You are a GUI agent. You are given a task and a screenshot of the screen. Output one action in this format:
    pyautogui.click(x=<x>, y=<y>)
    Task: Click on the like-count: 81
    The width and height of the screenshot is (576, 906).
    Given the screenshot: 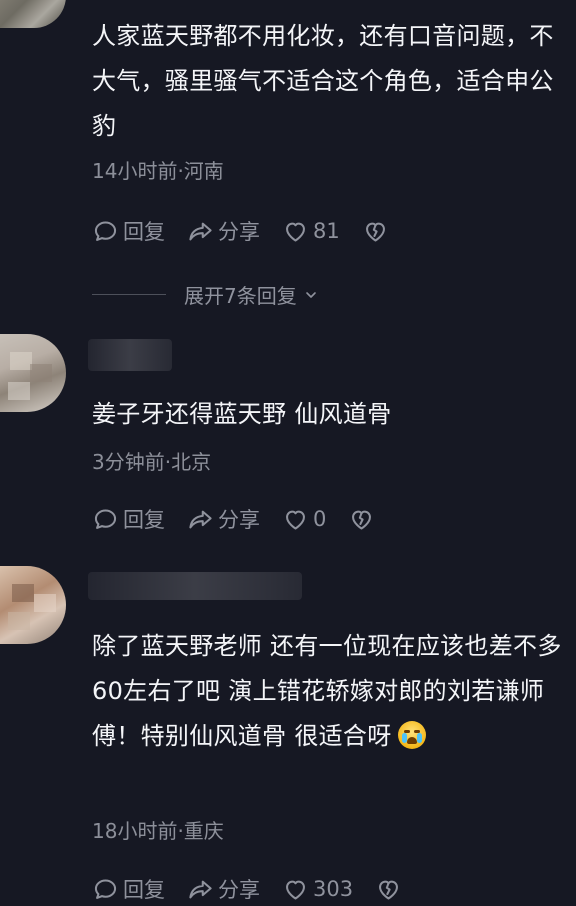 What is the action you would take?
    pyautogui.click(x=326, y=231)
    